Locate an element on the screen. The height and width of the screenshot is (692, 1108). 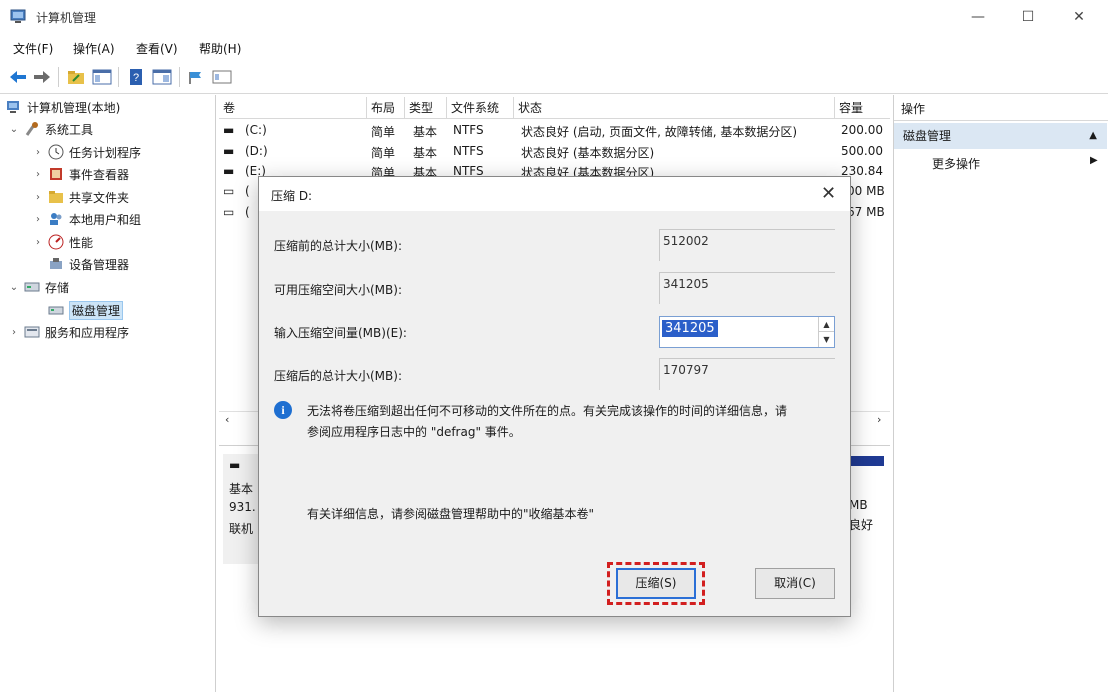
close-button: ✕ is located at coordinates (1079, 17).